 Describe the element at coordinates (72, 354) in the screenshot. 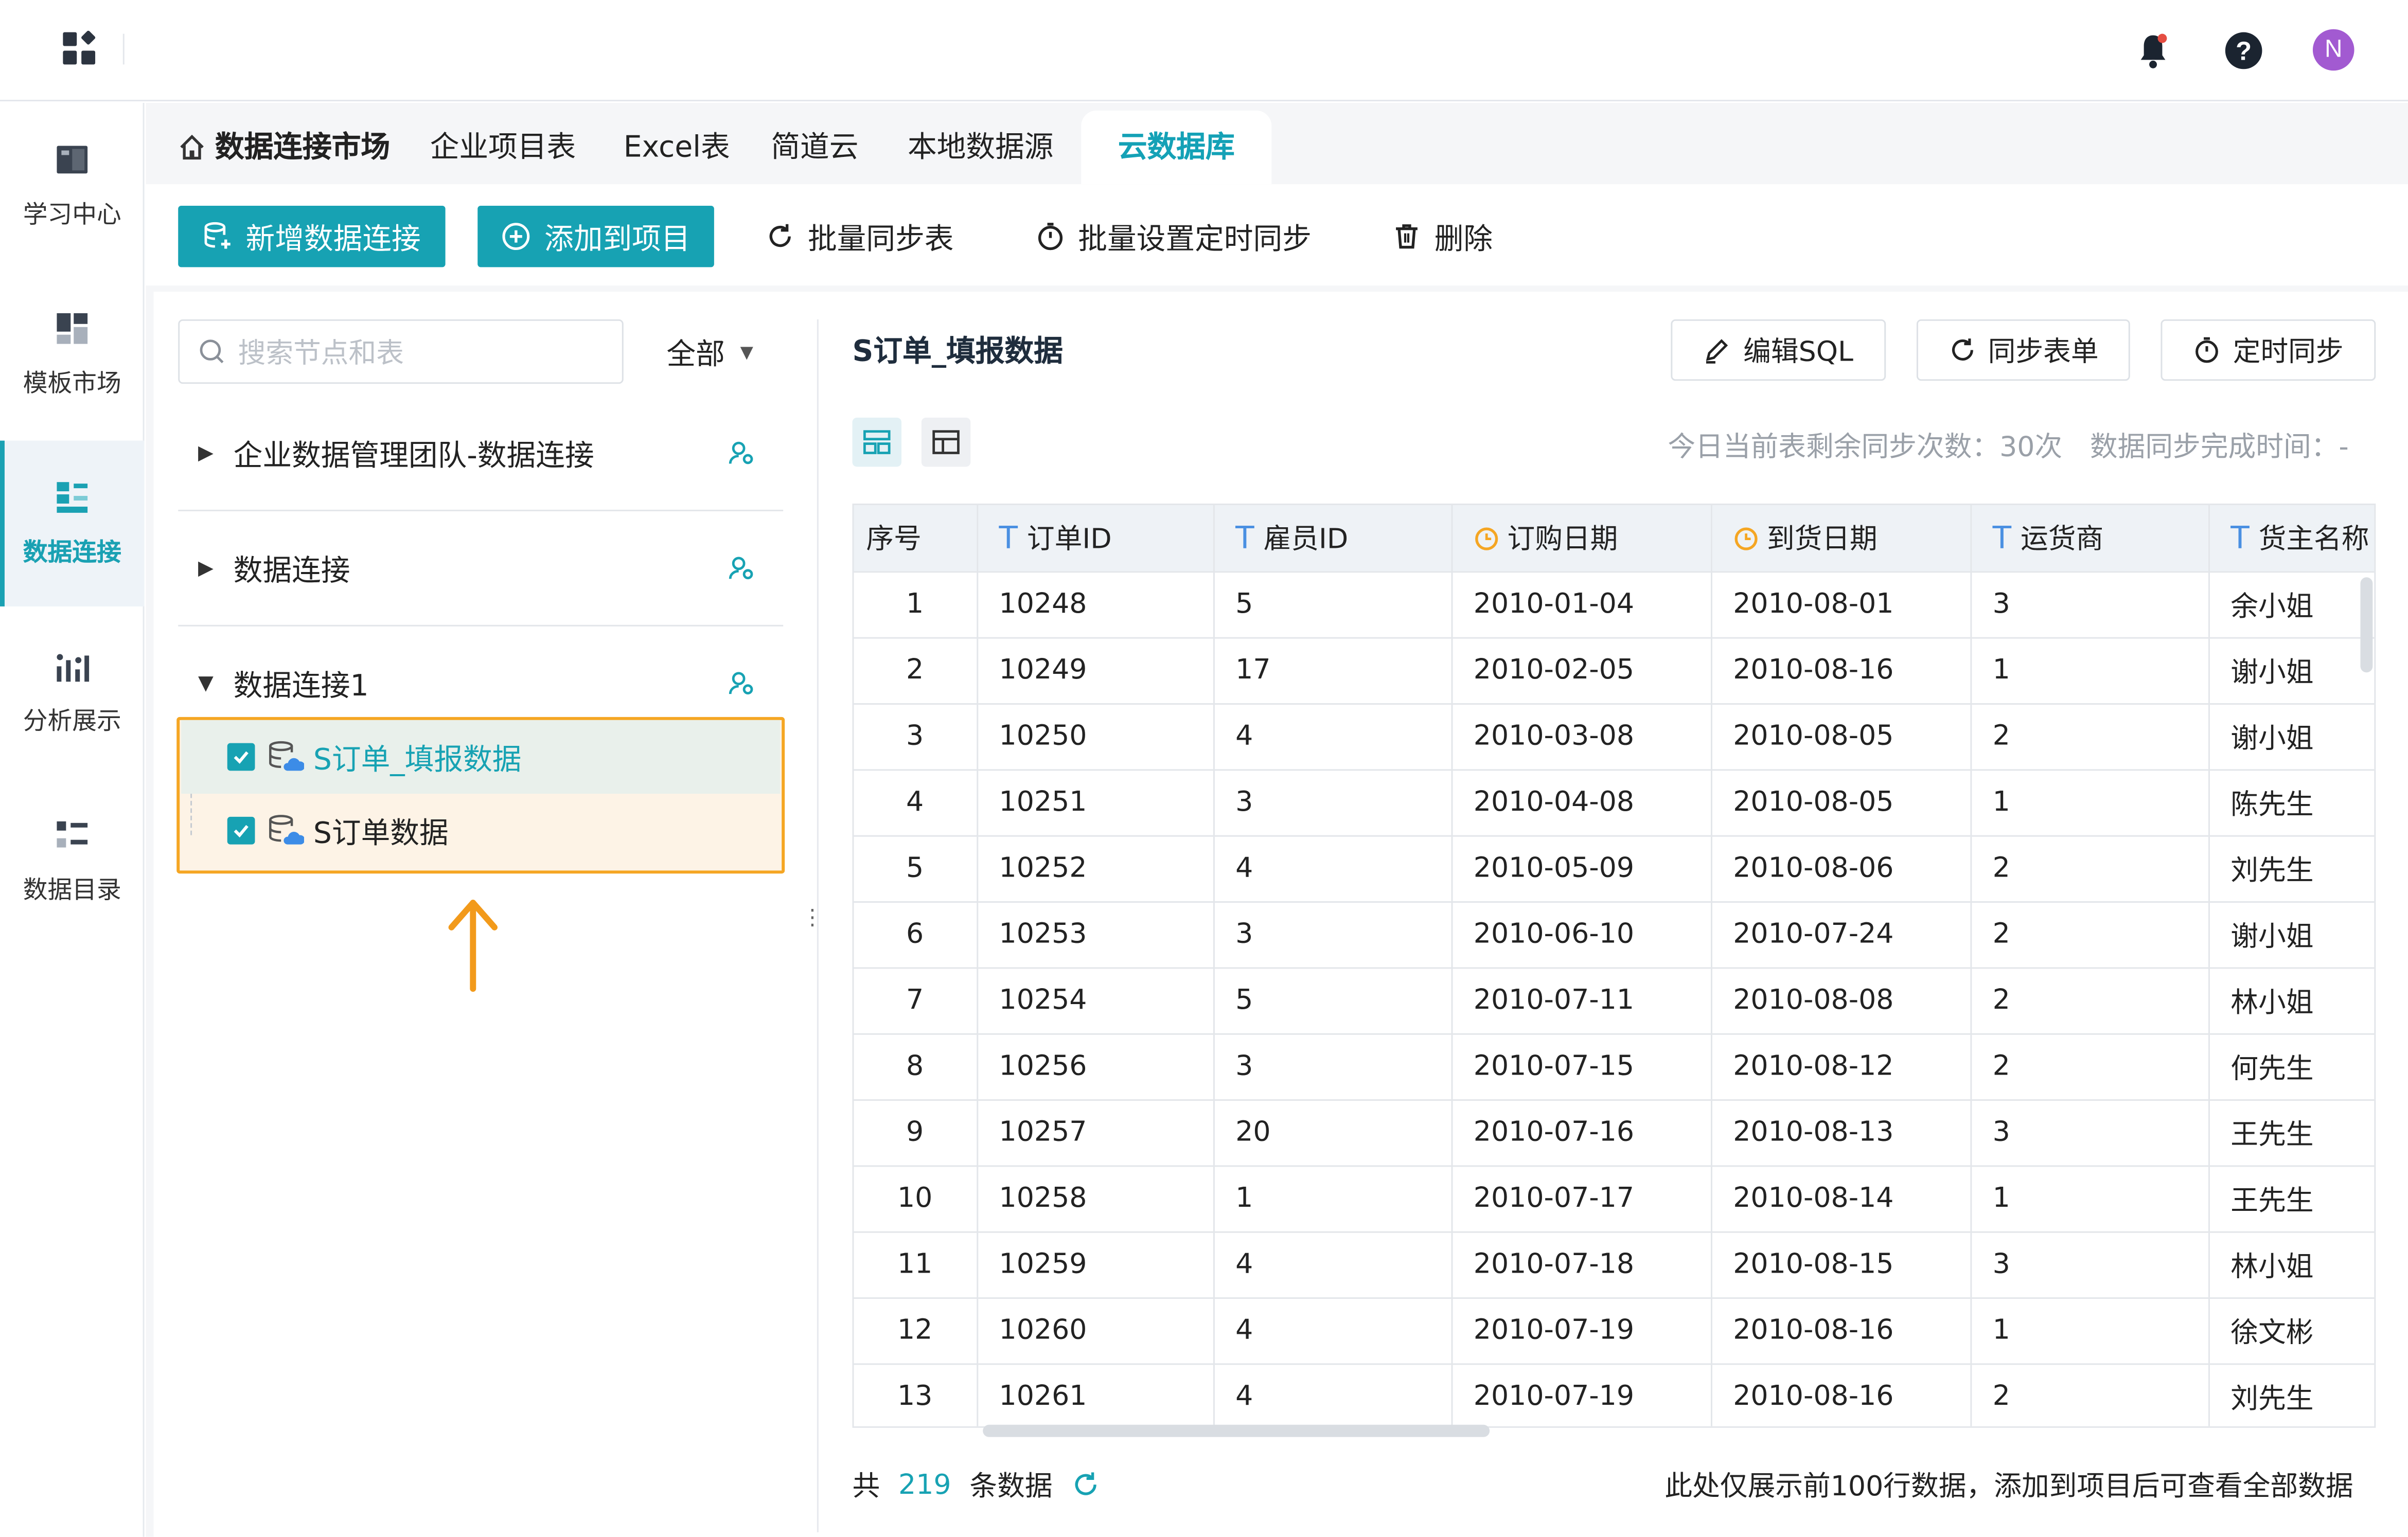

I see `nav-item-templates: 模板市场` at that location.